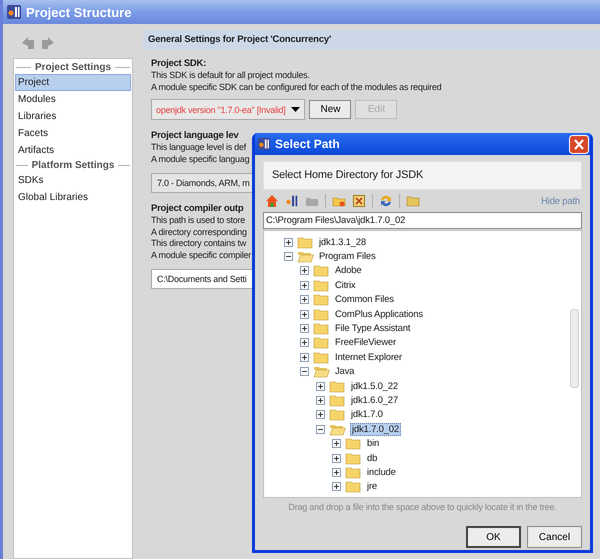 Image resolution: width=600 pixels, height=559 pixels. What do you see at coordinates (201, 255) in the screenshot?
I see `description-text: A module specific compiler` at bounding box center [201, 255].